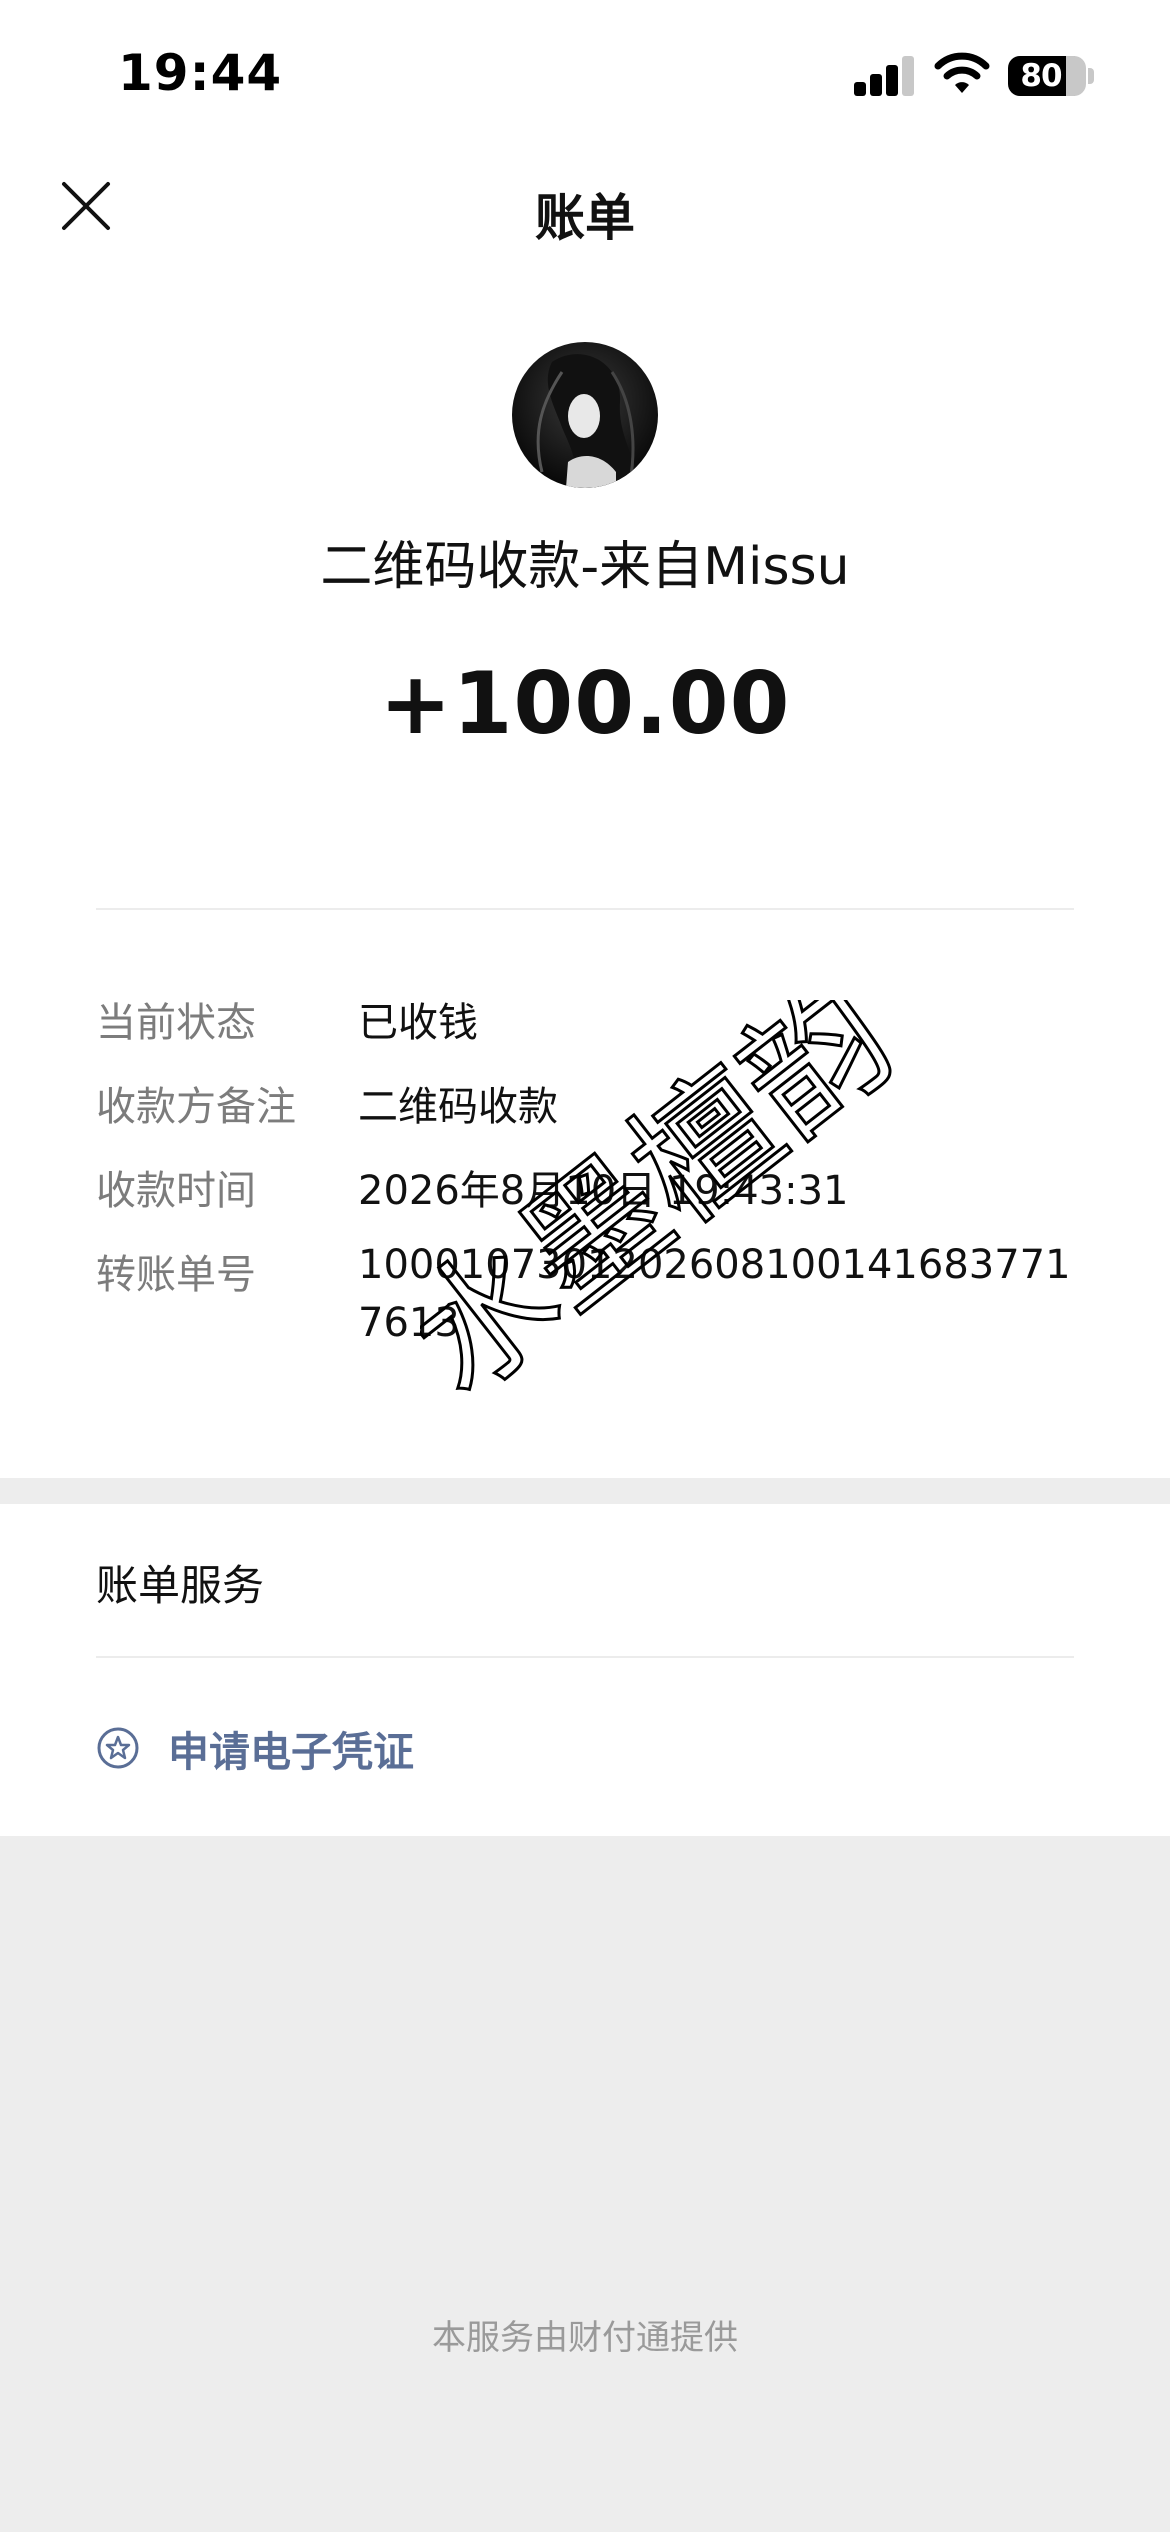 Image resolution: width=1170 pixels, height=2532 pixels. What do you see at coordinates (714, 1294) in the screenshot?
I see `detail-value-transfer-no: 10001073012026081001416837717613` at bounding box center [714, 1294].